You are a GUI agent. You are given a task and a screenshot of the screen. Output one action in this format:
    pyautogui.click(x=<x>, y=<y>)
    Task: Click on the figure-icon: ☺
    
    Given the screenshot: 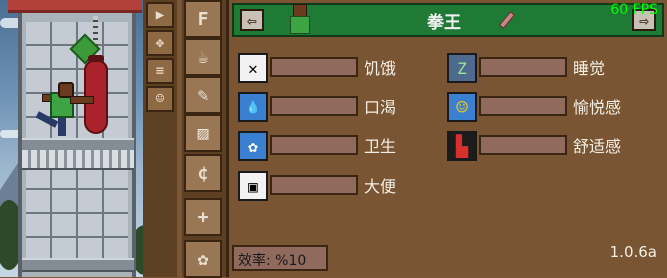 What is the action you would take?
    pyautogui.click(x=160, y=99)
    